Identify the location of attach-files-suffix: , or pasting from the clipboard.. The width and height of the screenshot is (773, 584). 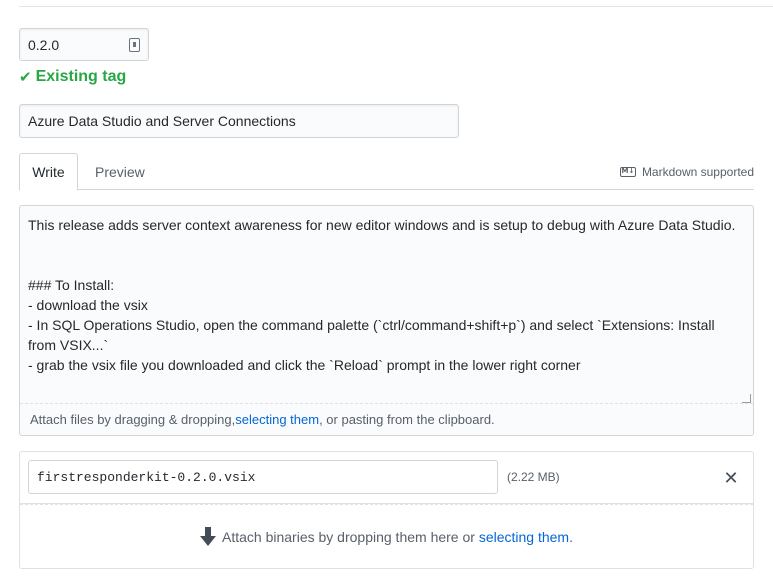
(407, 419).